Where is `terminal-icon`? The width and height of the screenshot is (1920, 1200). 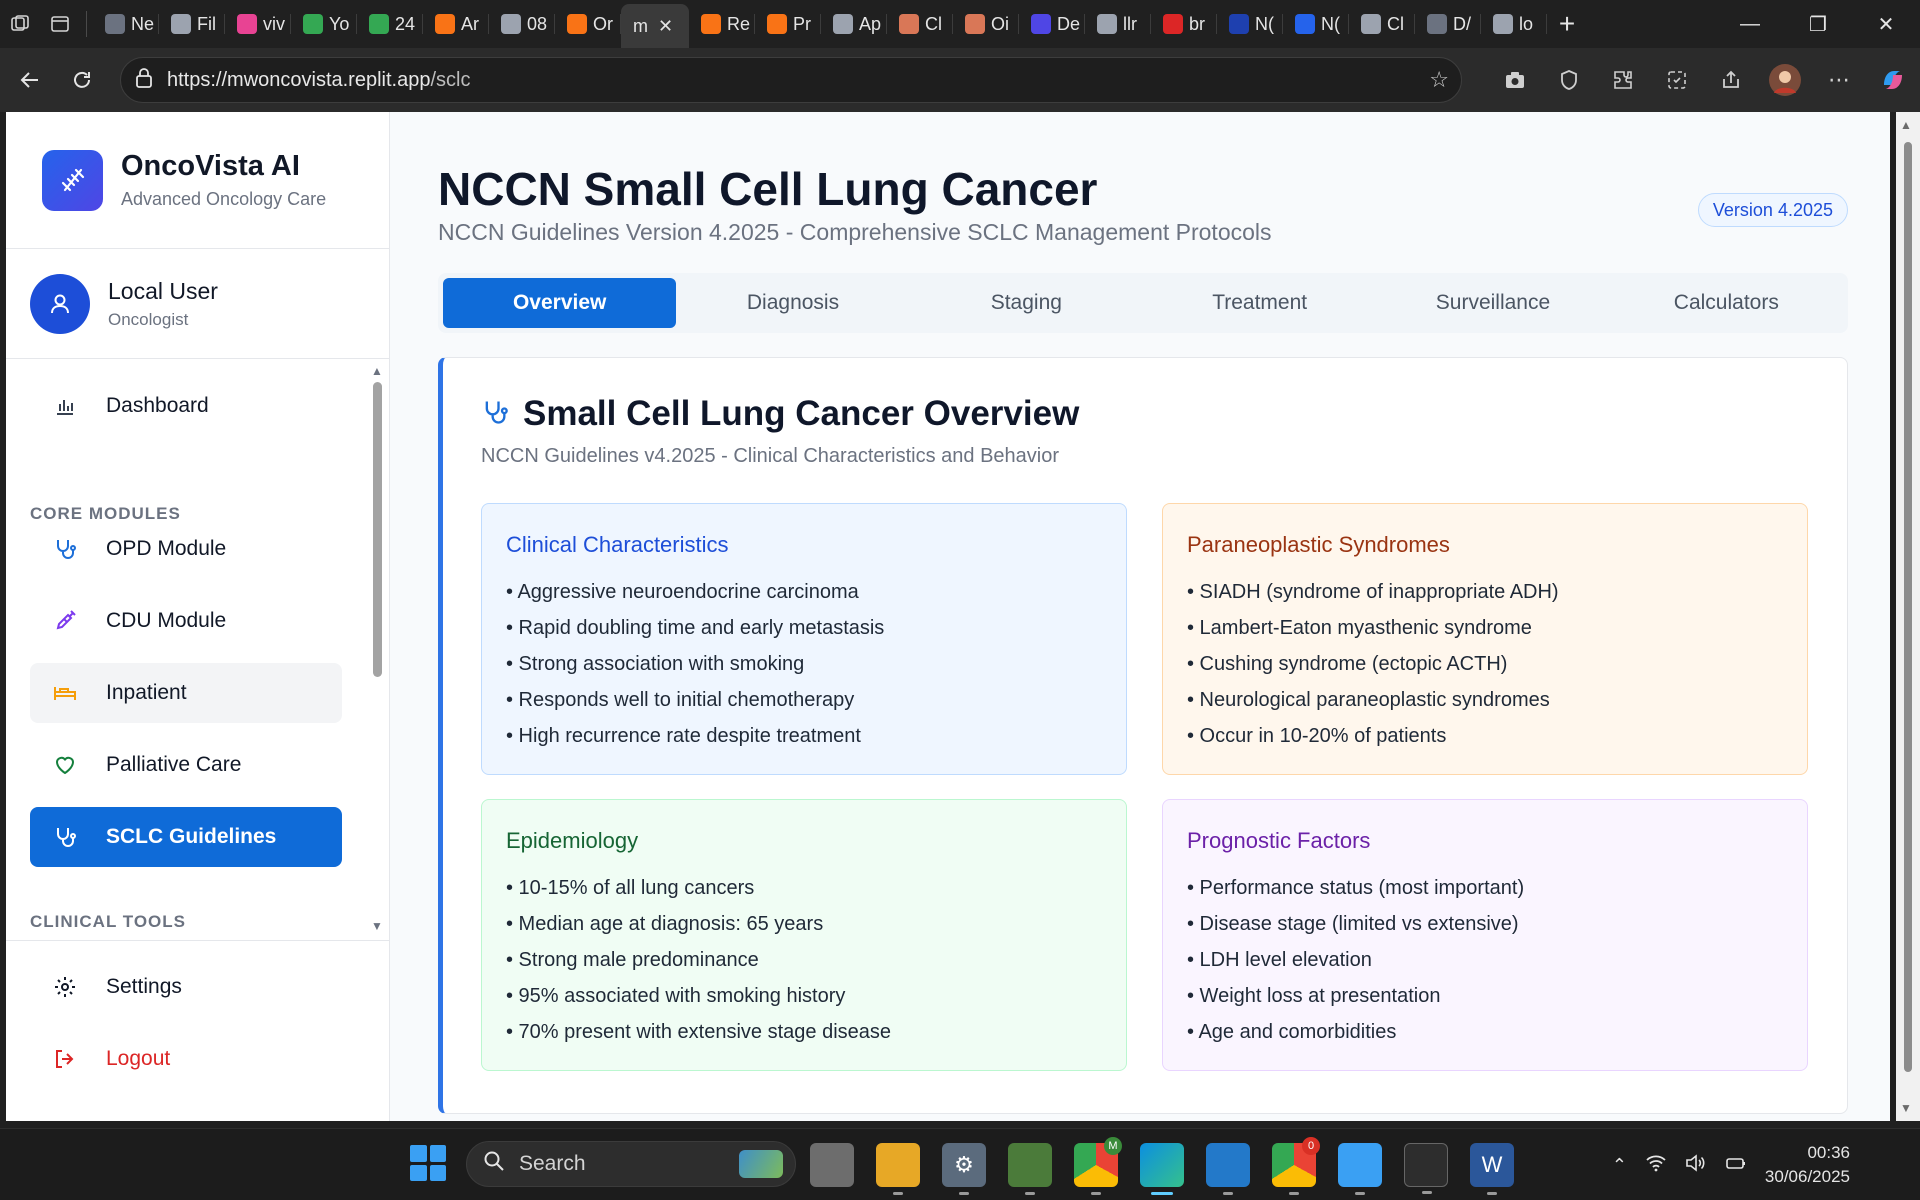 terminal-icon is located at coordinates (1426, 1168).